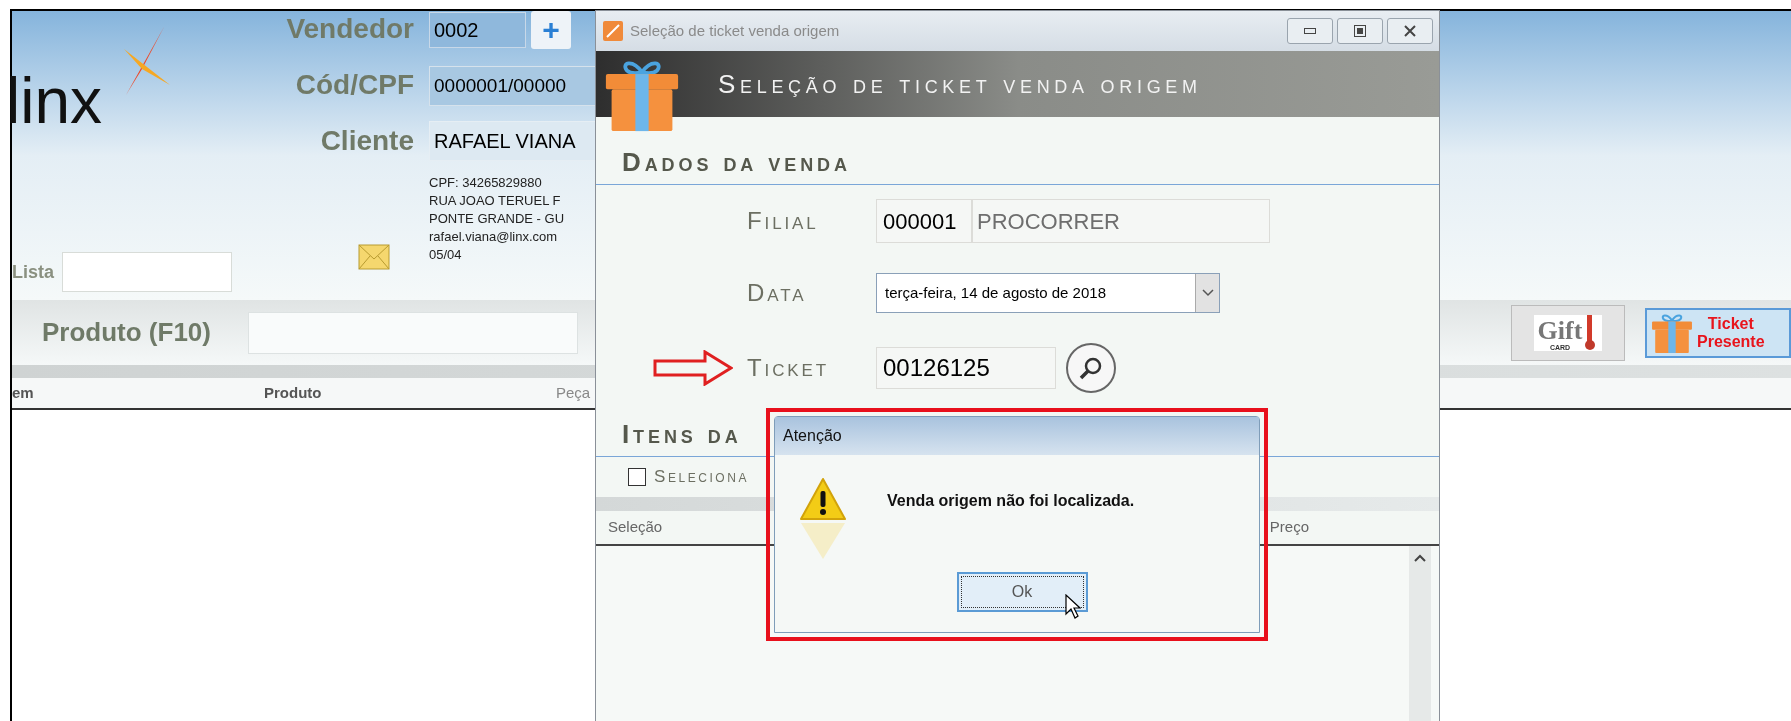 Image resolution: width=1791 pixels, height=721 pixels. Describe the element at coordinates (495, 201) in the screenshot. I see `customer-info-line: RUA JOAO TERUEL F` at that location.